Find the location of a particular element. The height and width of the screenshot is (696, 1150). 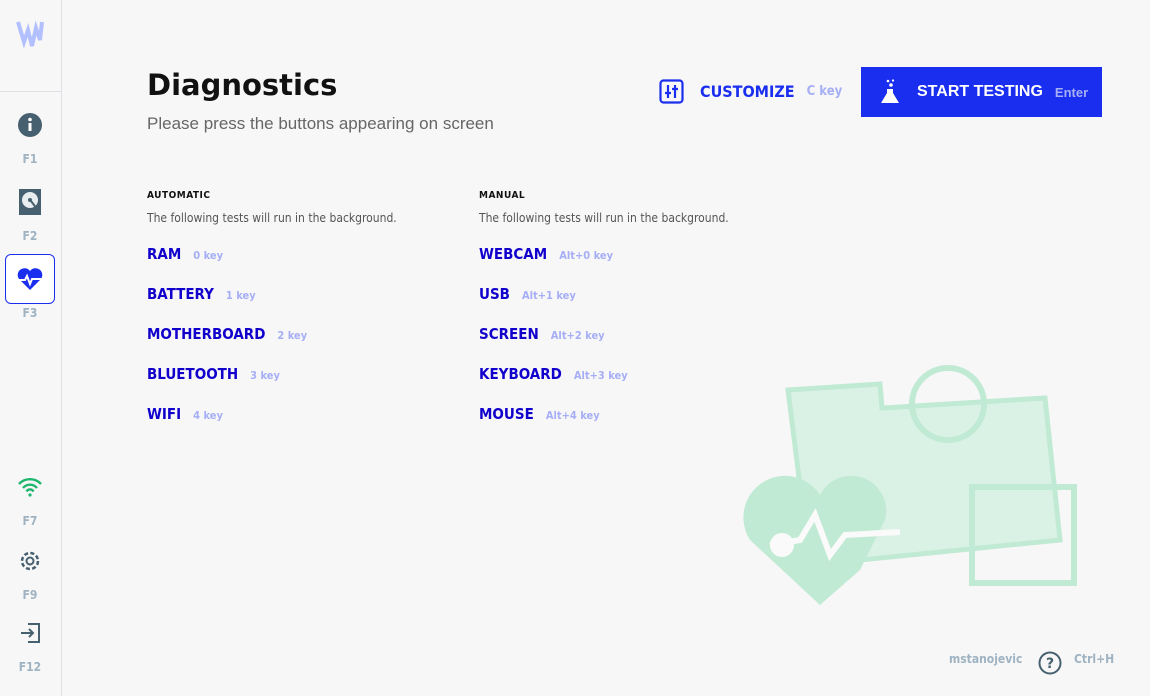

test-item-mouse: MOUSE Alt+4 key is located at coordinates (604, 425).